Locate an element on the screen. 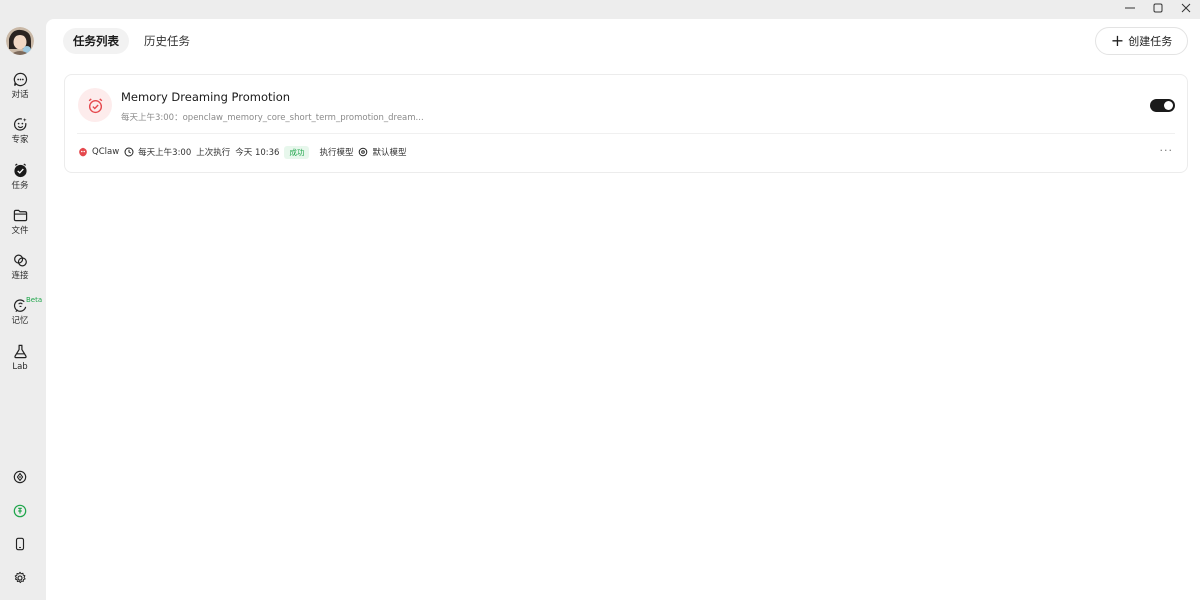  link-icon is located at coordinates (20, 260).